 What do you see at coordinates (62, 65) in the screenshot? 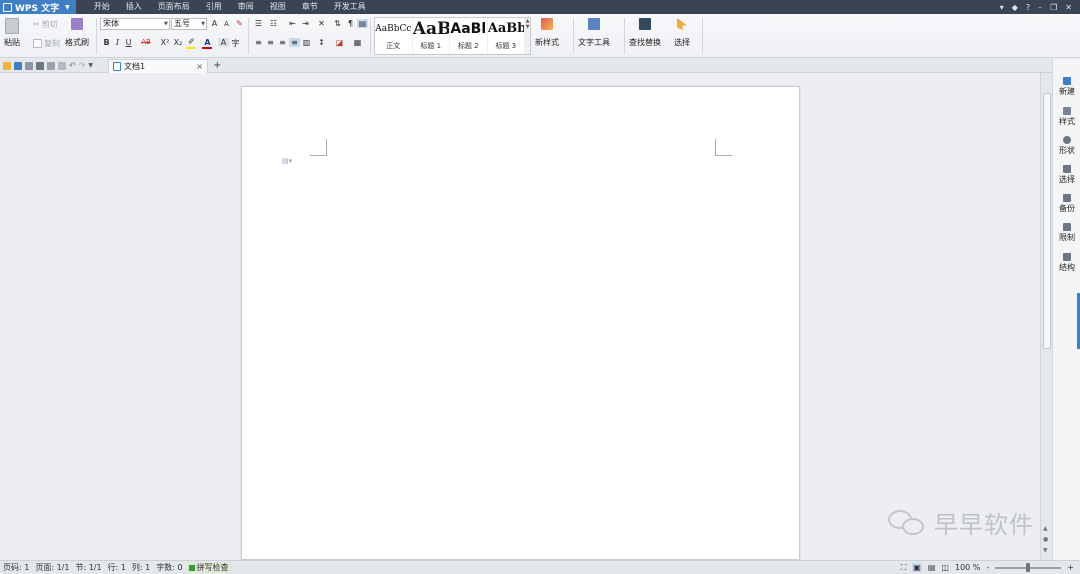
I see `spellcheck-icon` at bounding box center [62, 65].